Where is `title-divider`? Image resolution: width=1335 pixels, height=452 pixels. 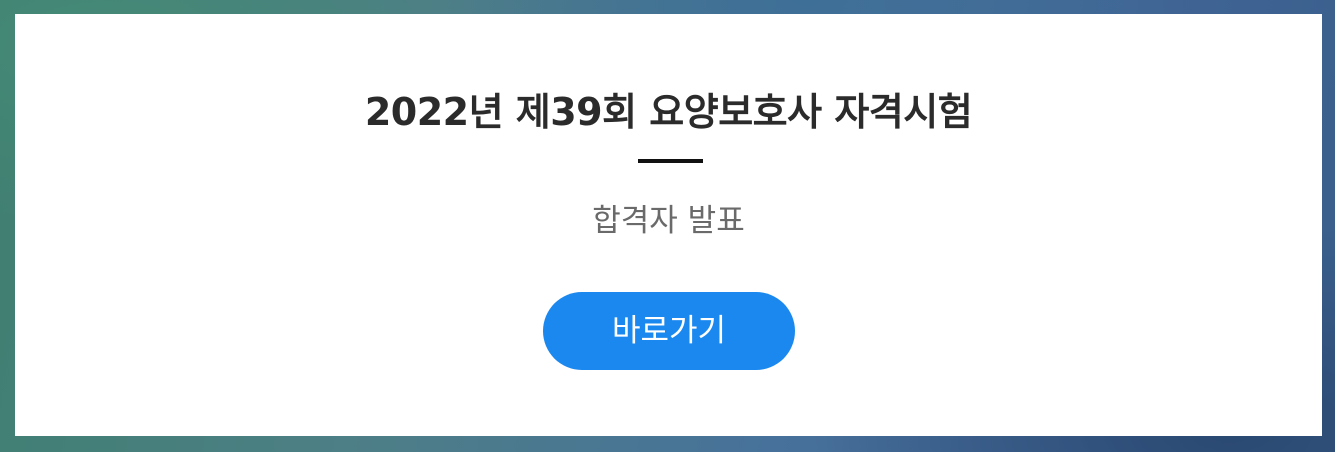 title-divider is located at coordinates (670, 161).